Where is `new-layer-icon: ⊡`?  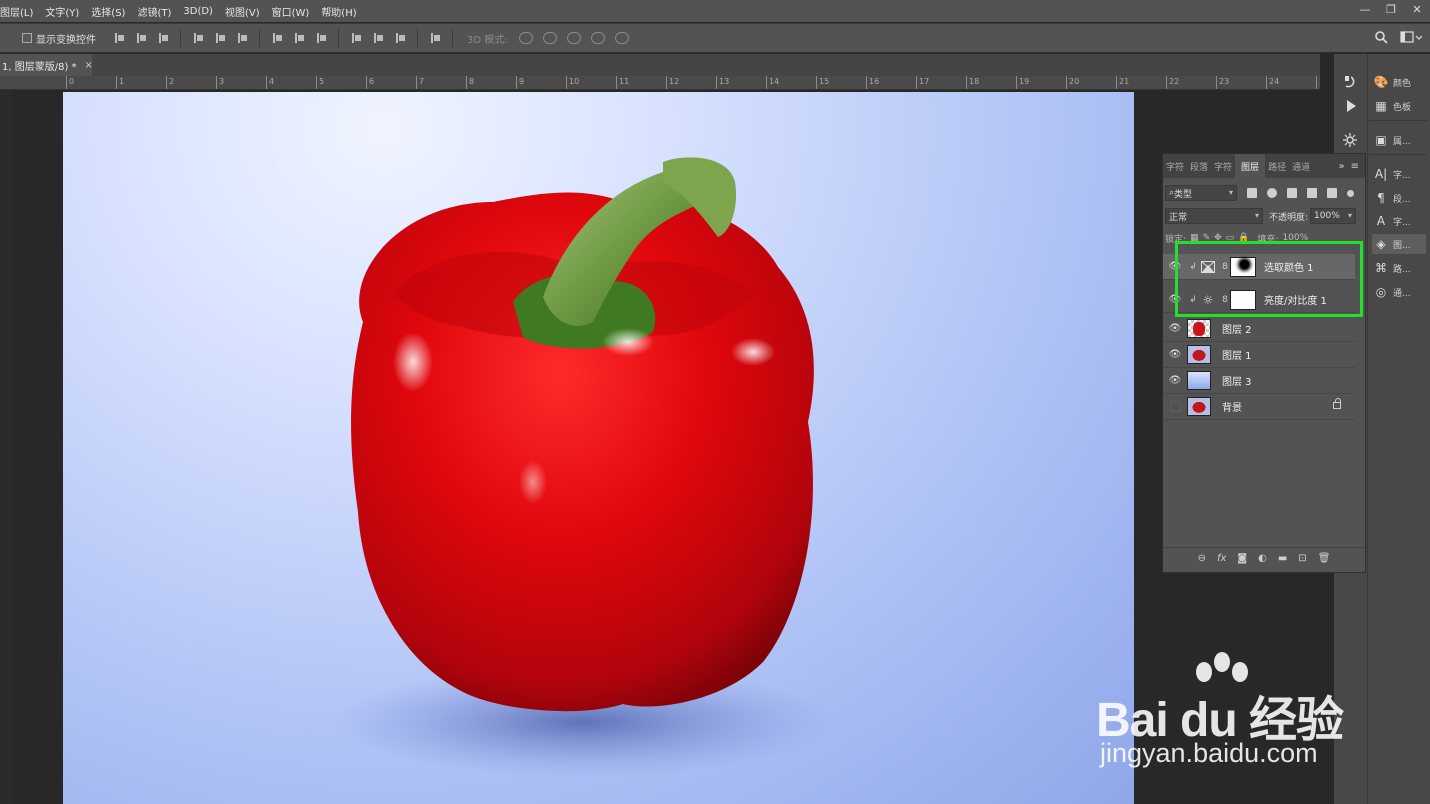
new-layer-icon: ⊡ is located at coordinates (1302, 558).